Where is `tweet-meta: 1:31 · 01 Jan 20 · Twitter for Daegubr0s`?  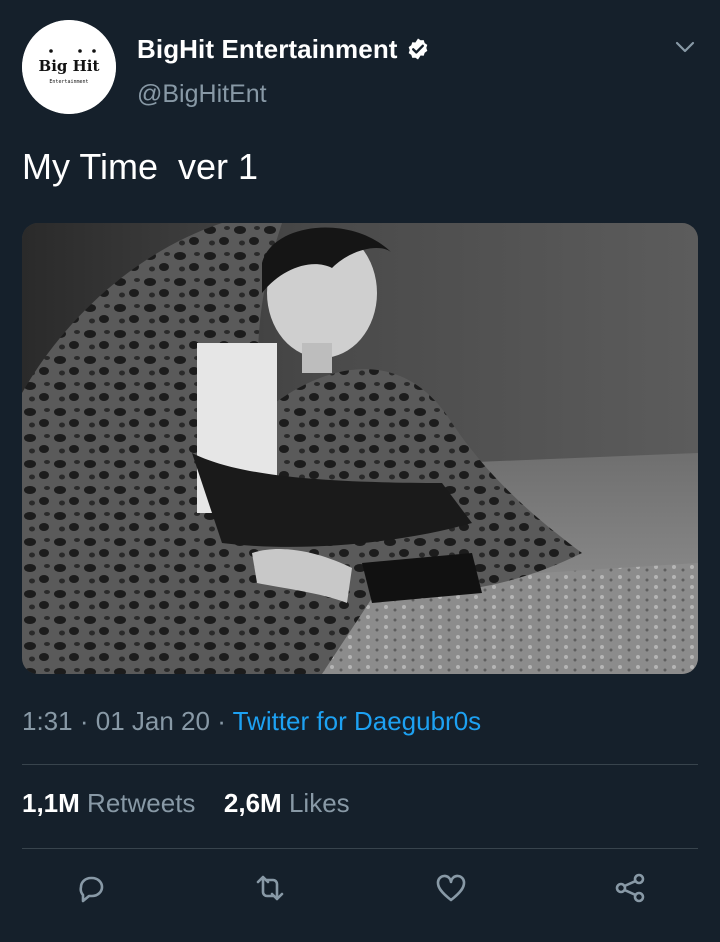
tweet-meta: 1:31 · 01 Jan 20 · Twitter for Daegubr0s is located at coordinates (251, 721).